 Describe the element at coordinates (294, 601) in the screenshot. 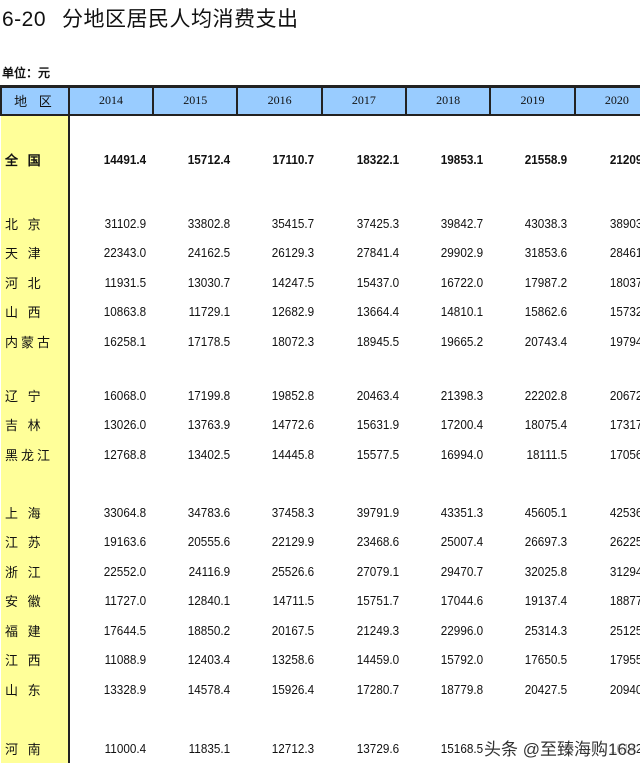

I see `value-cell: 14711.5` at that location.